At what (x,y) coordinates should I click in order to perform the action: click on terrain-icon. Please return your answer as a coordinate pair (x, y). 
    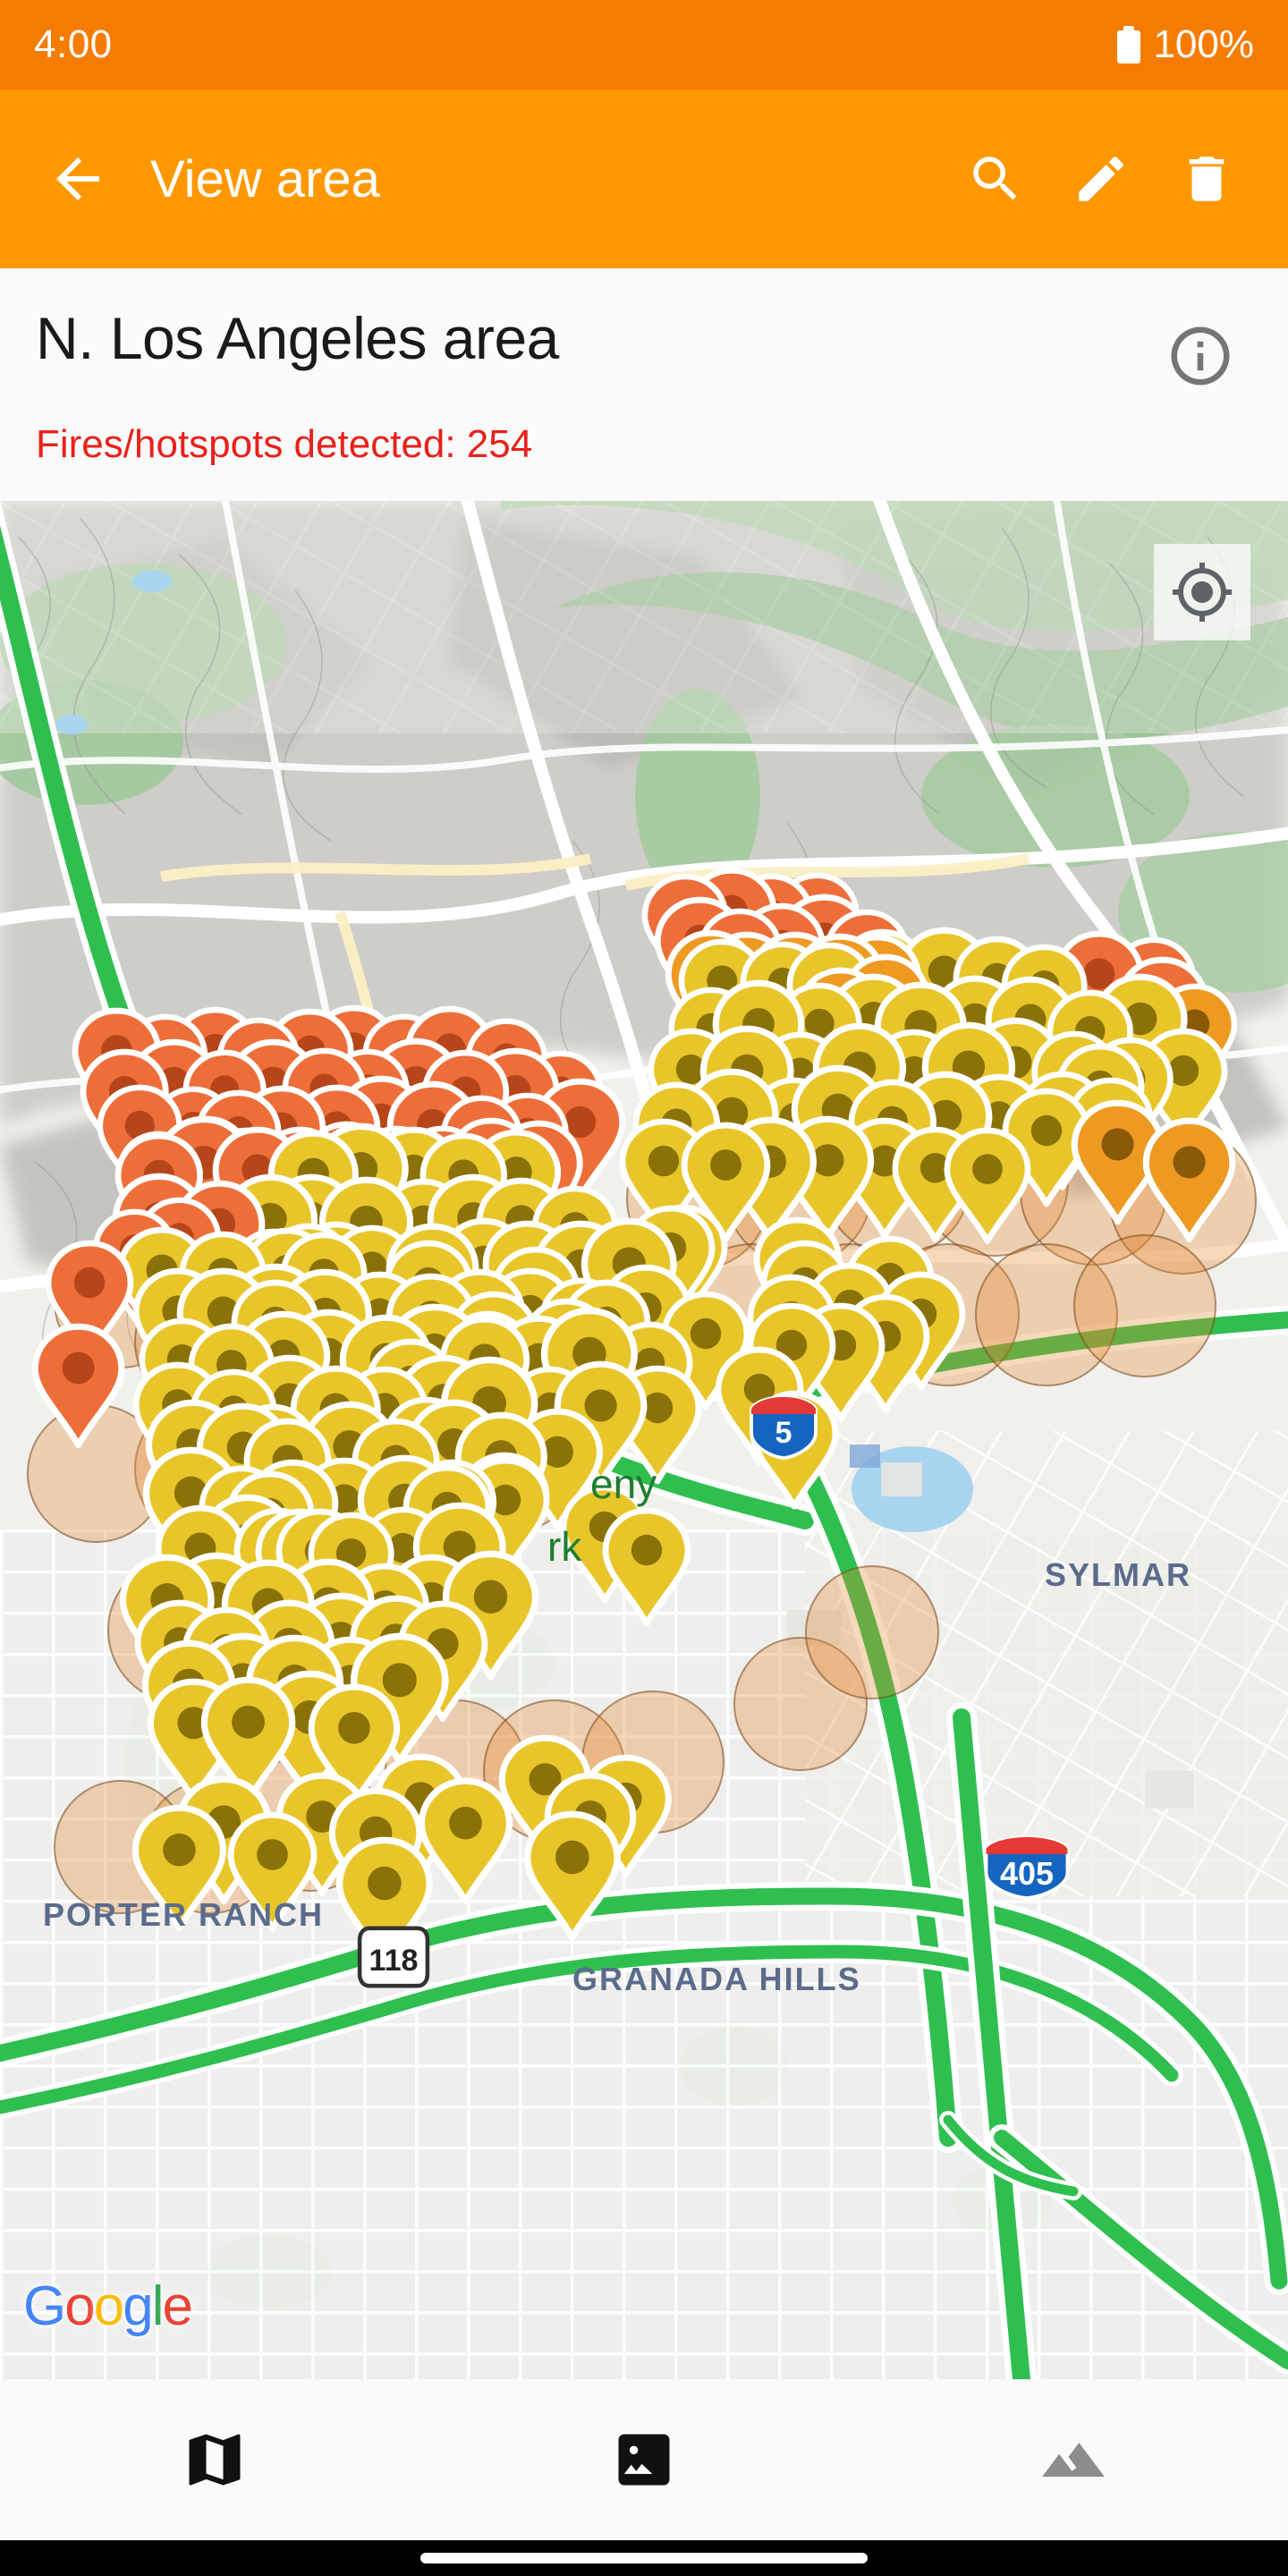
    Looking at the image, I should click on (1073, 2460).